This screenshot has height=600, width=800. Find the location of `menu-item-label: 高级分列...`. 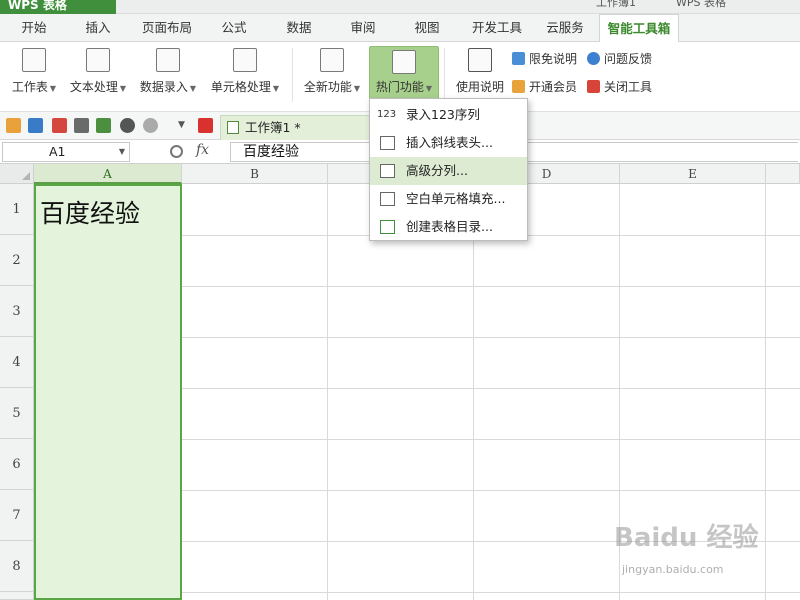

menu-item-label: 高级分列... is located at coordinates (437, 170).